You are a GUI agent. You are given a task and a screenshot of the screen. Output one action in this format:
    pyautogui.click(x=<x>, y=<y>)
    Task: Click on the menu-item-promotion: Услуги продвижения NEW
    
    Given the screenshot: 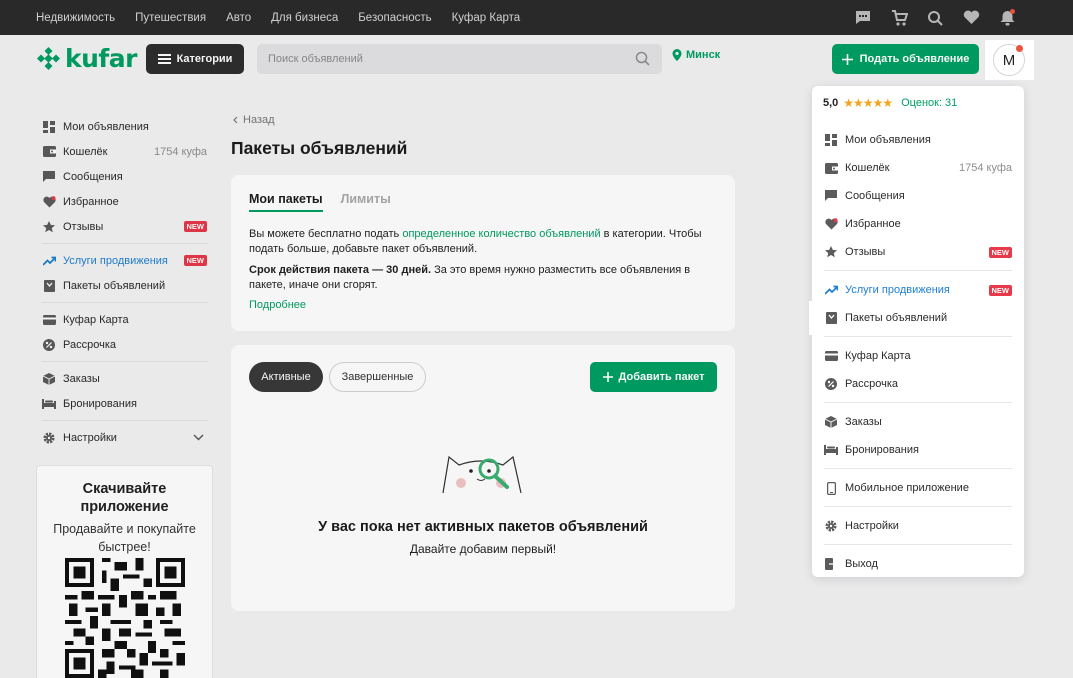 What is the action you would take?
    pyautogui.click(x=918, y=290)
    